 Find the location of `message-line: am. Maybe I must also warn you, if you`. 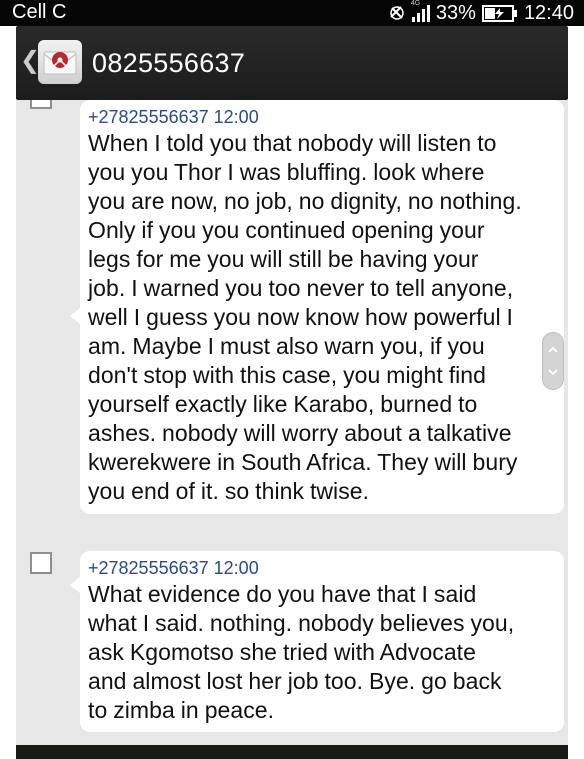

message-line: am. Maybe I must also warn you, if you is located at coordinates (286, 346).